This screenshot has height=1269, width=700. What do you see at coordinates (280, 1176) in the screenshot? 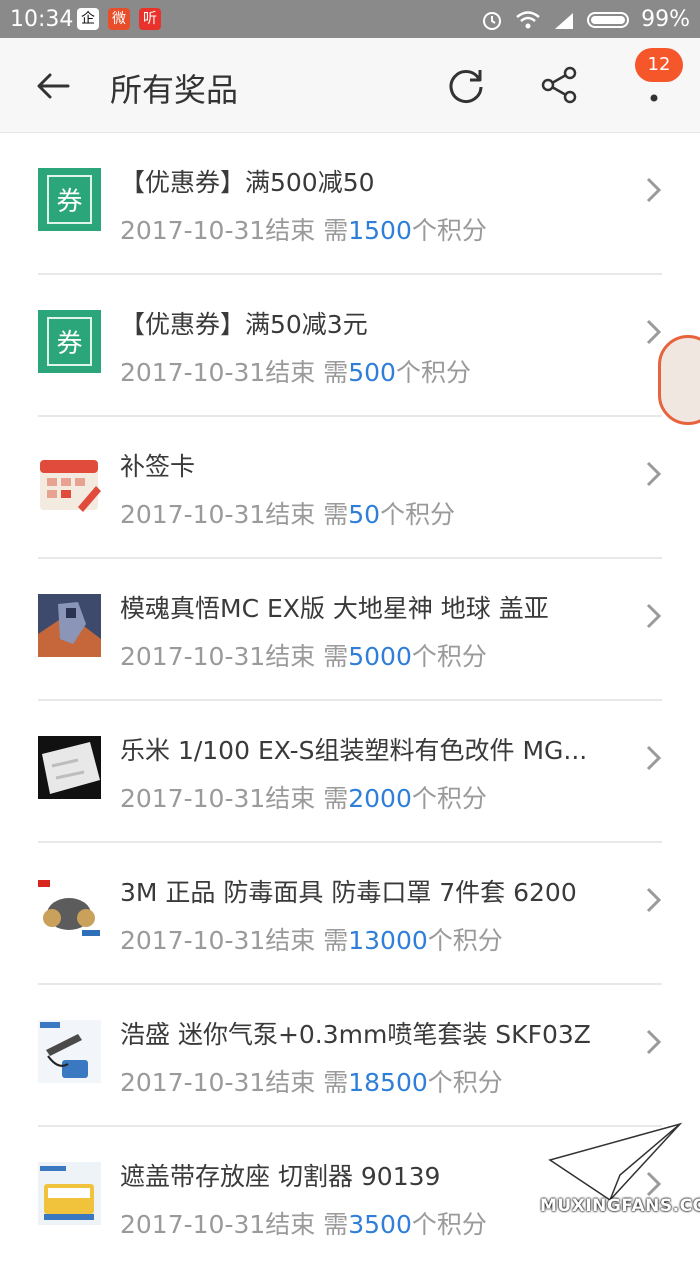
I see `item-name: 遮盖带存放座 切割器 90139` at bounding box center [280, 1176].